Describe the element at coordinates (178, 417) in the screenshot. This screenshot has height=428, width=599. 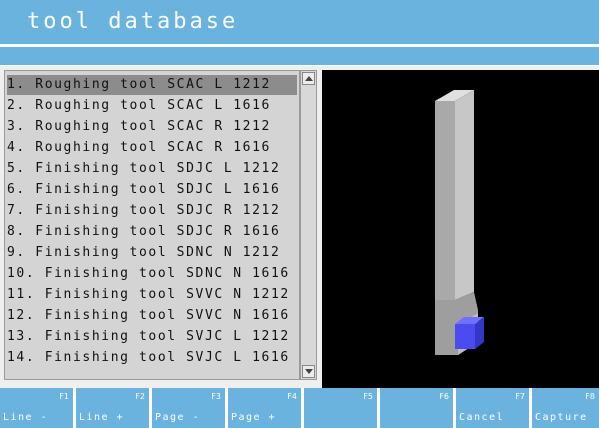
I see `softkey-label: Page -` at that location.